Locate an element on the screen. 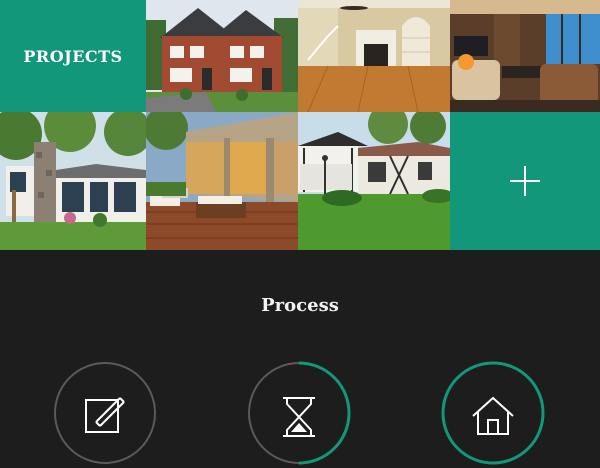 The image size is (600, 468). ranch-house-photo is located at coordinates (374, 181).